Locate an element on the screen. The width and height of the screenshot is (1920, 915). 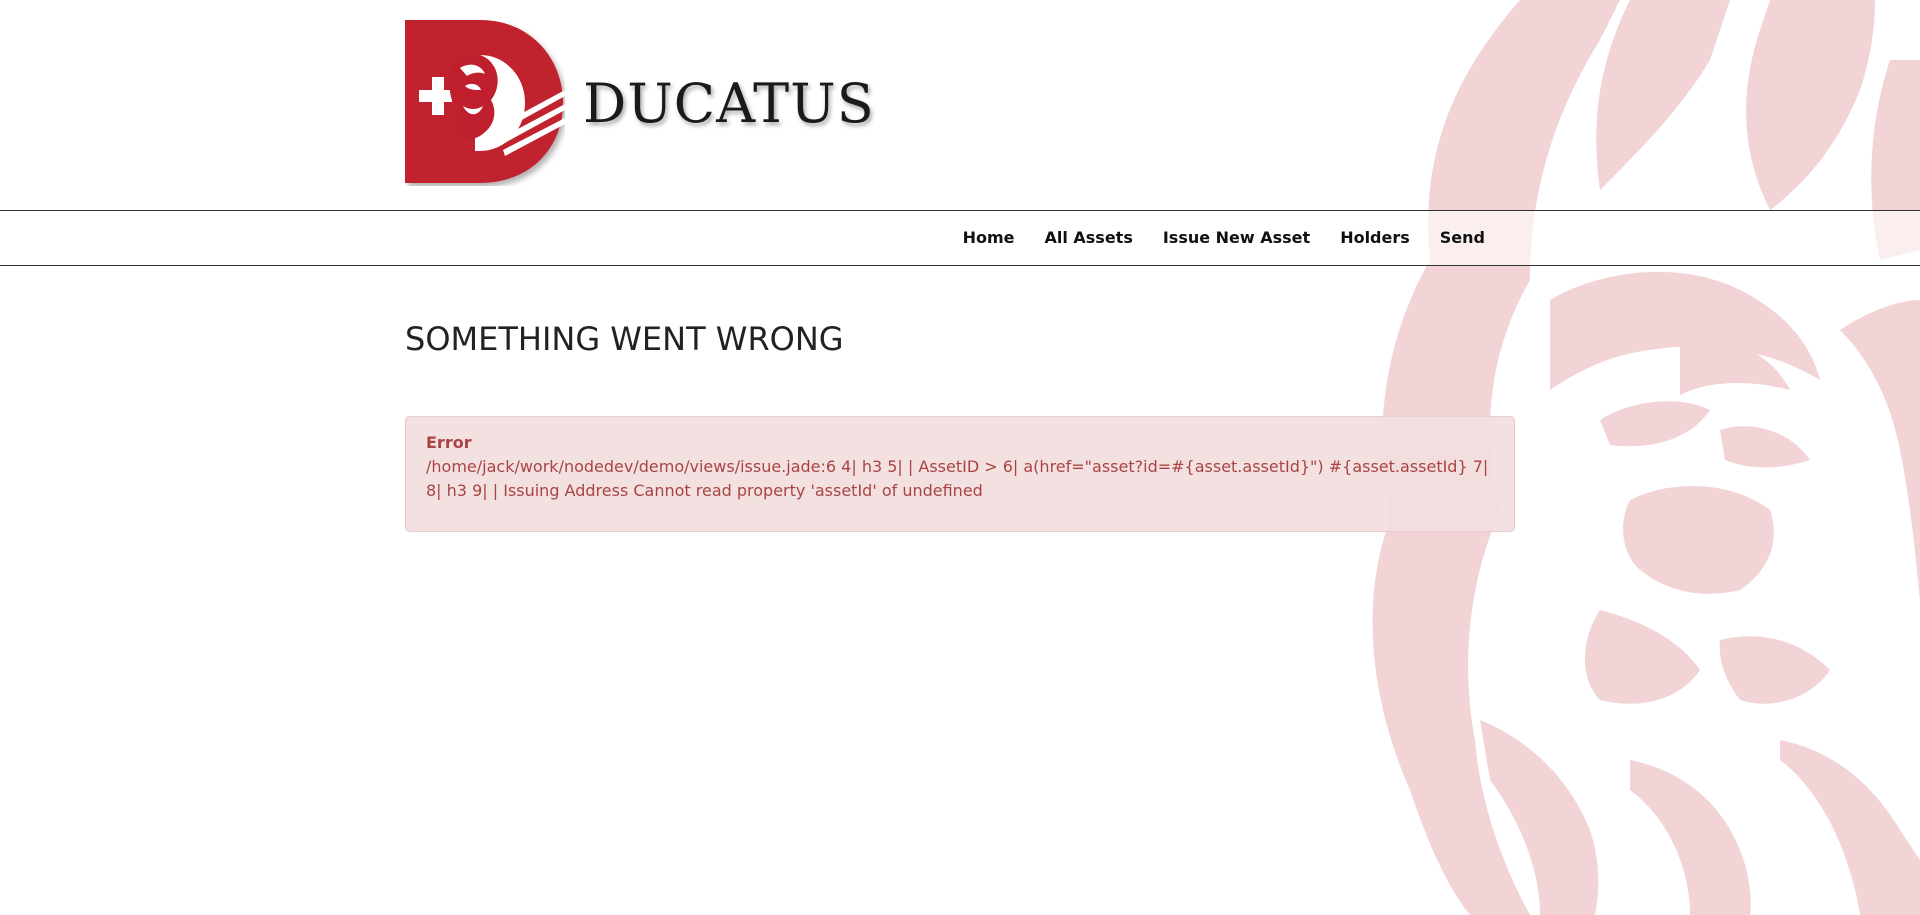
nav-link-all-assets: All Assets is located at coordinates (1088, 238).